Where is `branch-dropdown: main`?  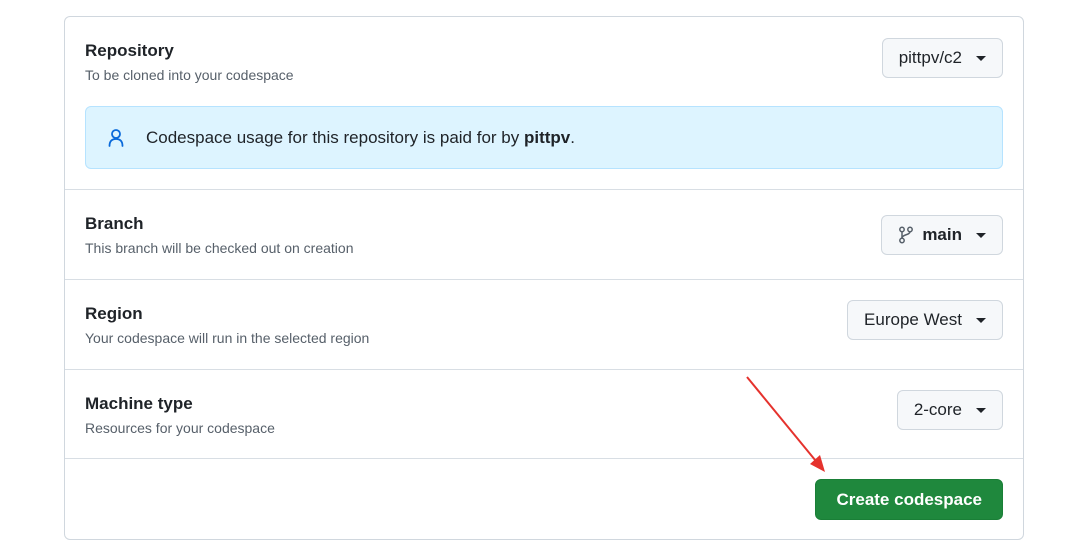
branch-dropdown: main is located at coordinates (942, 235).